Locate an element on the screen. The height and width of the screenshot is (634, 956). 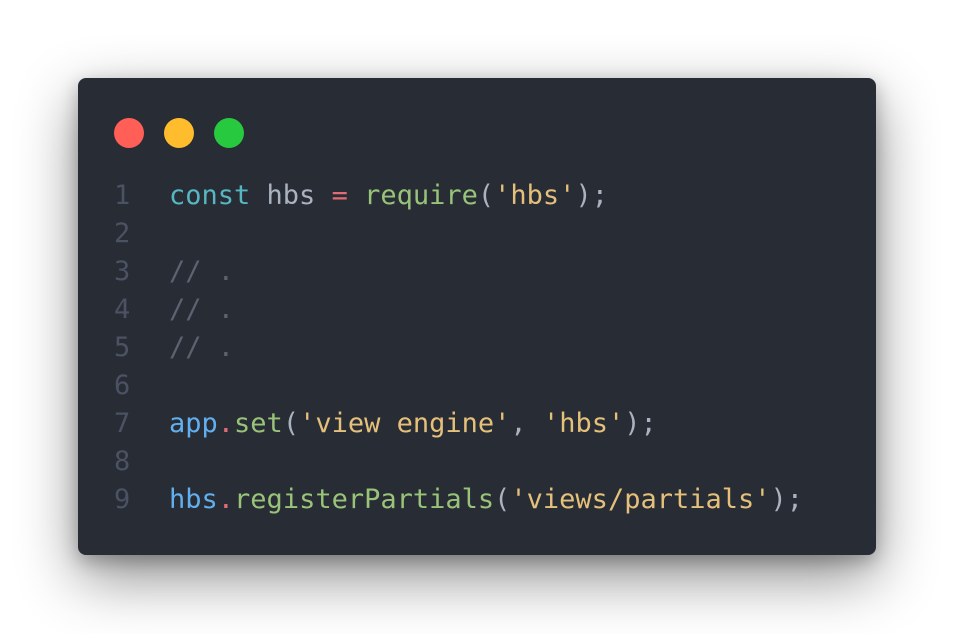
code-token: 'view engine' is located at coordinates (405, 423).